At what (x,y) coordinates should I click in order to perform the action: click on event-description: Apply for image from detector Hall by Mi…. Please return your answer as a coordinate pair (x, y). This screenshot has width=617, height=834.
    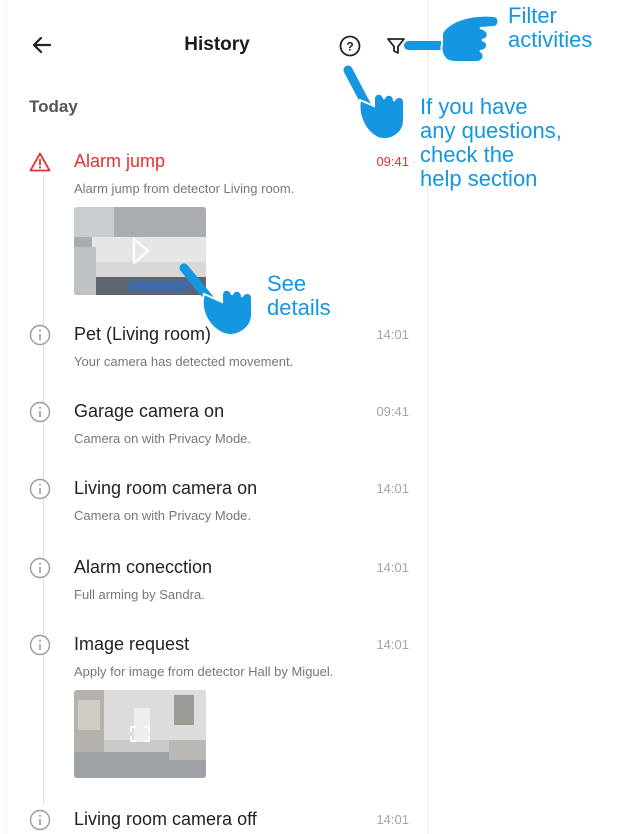
    Looking at the image, I should click on (204, 671).